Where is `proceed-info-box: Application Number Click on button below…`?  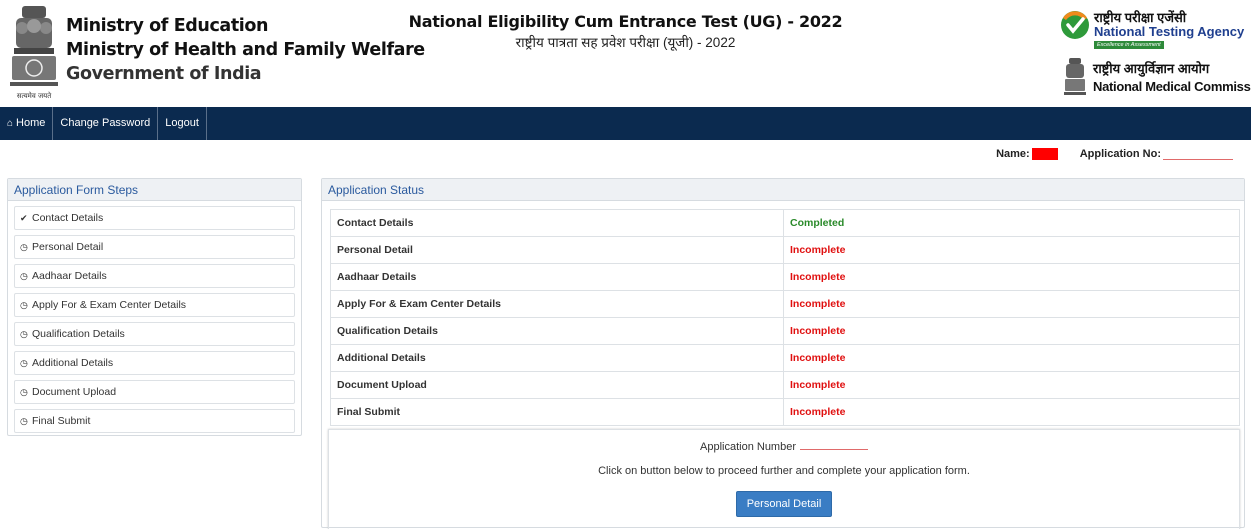 proceed-info-box: Application Number Click on button below… is located at coordinates (784, 479).